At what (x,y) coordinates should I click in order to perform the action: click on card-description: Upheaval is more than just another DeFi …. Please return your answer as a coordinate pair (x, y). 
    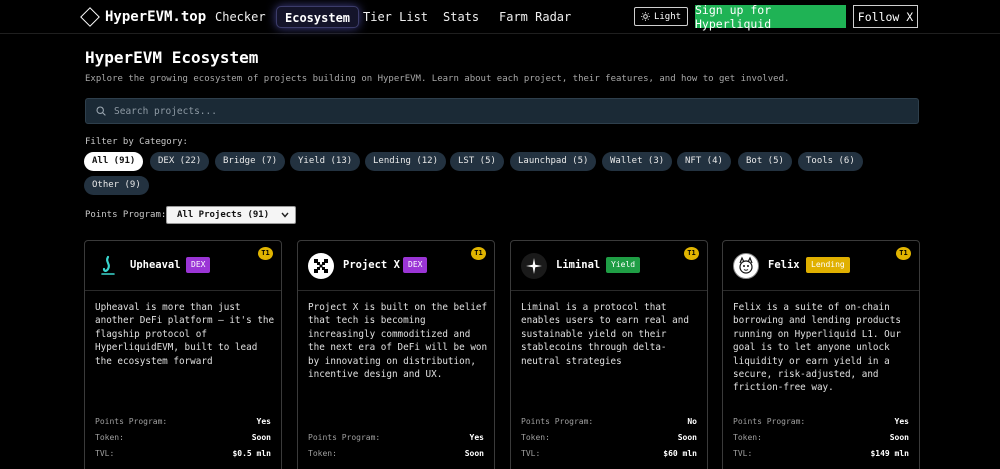
    Looking at the image, I should click on (185, 334).